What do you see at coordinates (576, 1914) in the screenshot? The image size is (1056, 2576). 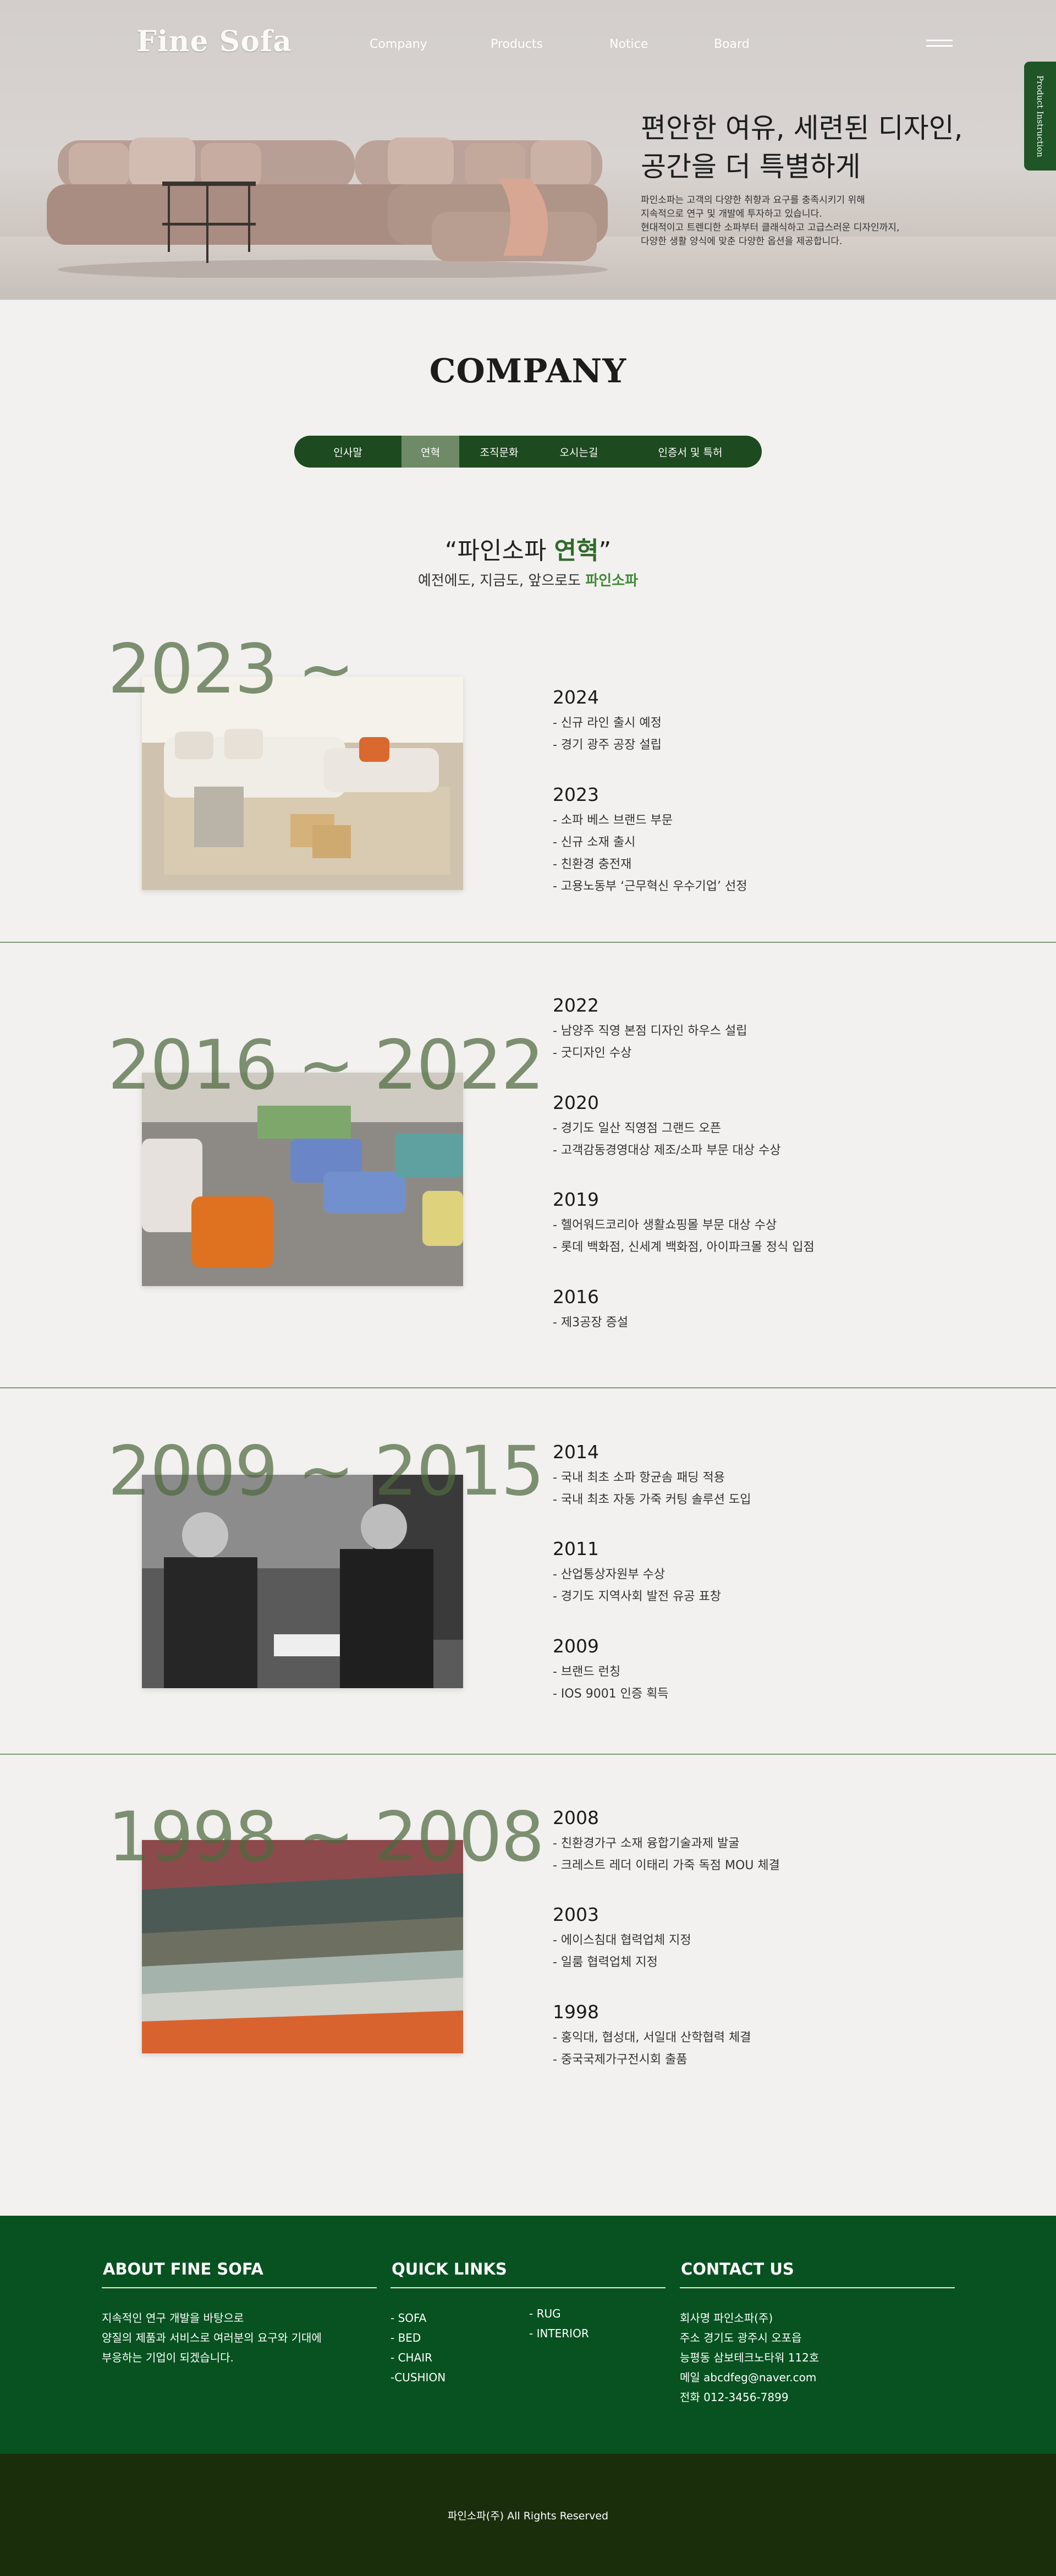 I see `entry-year: 2003` at bounding box center [576, 1914].